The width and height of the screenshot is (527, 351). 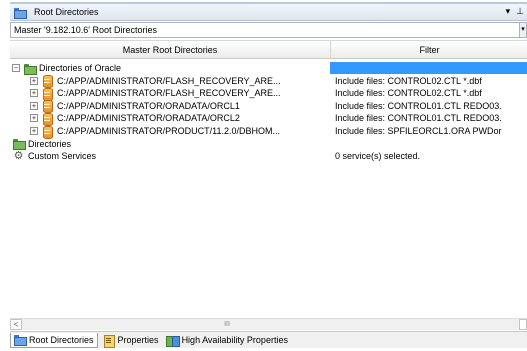 What do you see at coordinates (234, 340) in the screenshot?
I see `tab-label: High Availability Properties` at bounding box center [234, 340].